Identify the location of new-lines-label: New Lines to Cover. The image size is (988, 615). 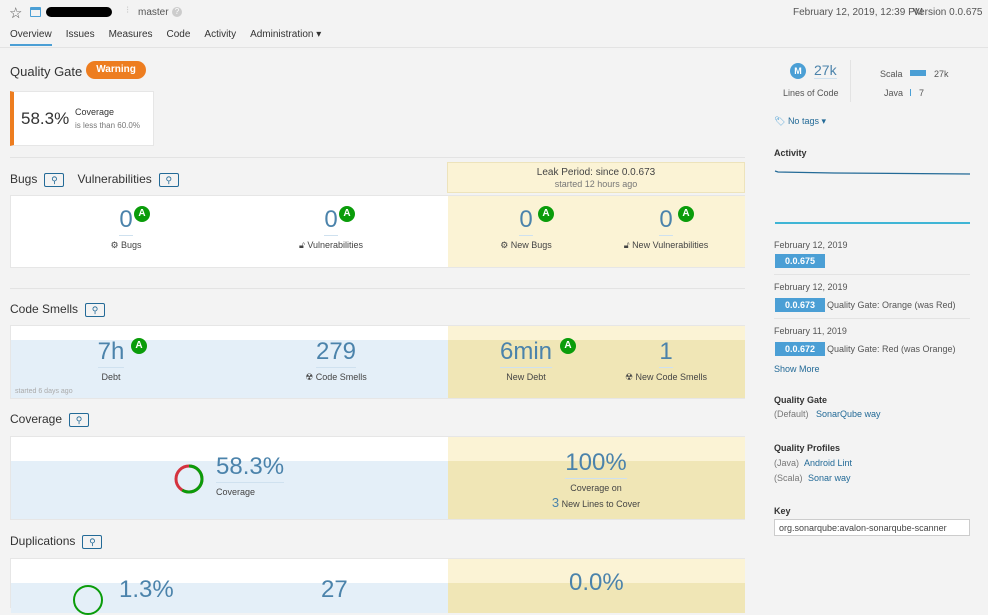
(601, 504).